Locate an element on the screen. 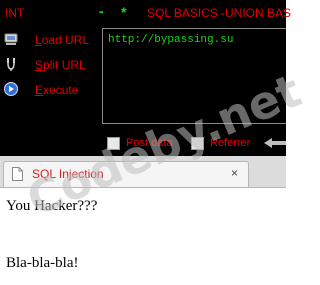 This screenshot has width=320, height=285. tab-sql-injection: SQL Injection × is located at coordinates (126, 174).